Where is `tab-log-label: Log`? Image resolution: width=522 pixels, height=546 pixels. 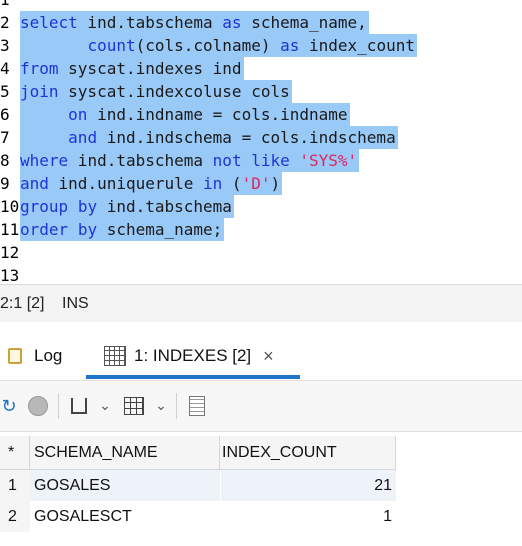 tab-log-label: Log is located at coordinates (48, 355).